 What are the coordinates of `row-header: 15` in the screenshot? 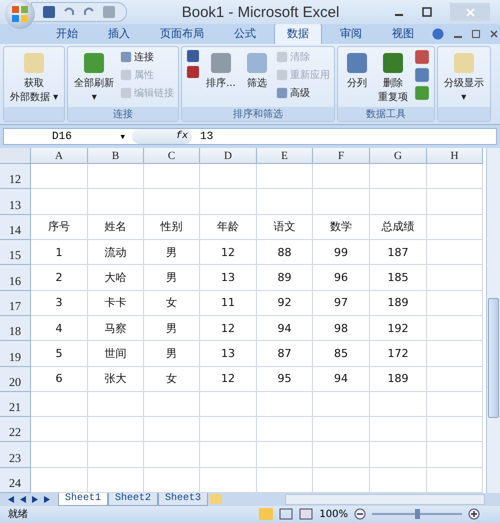 It's located at (15, 253).